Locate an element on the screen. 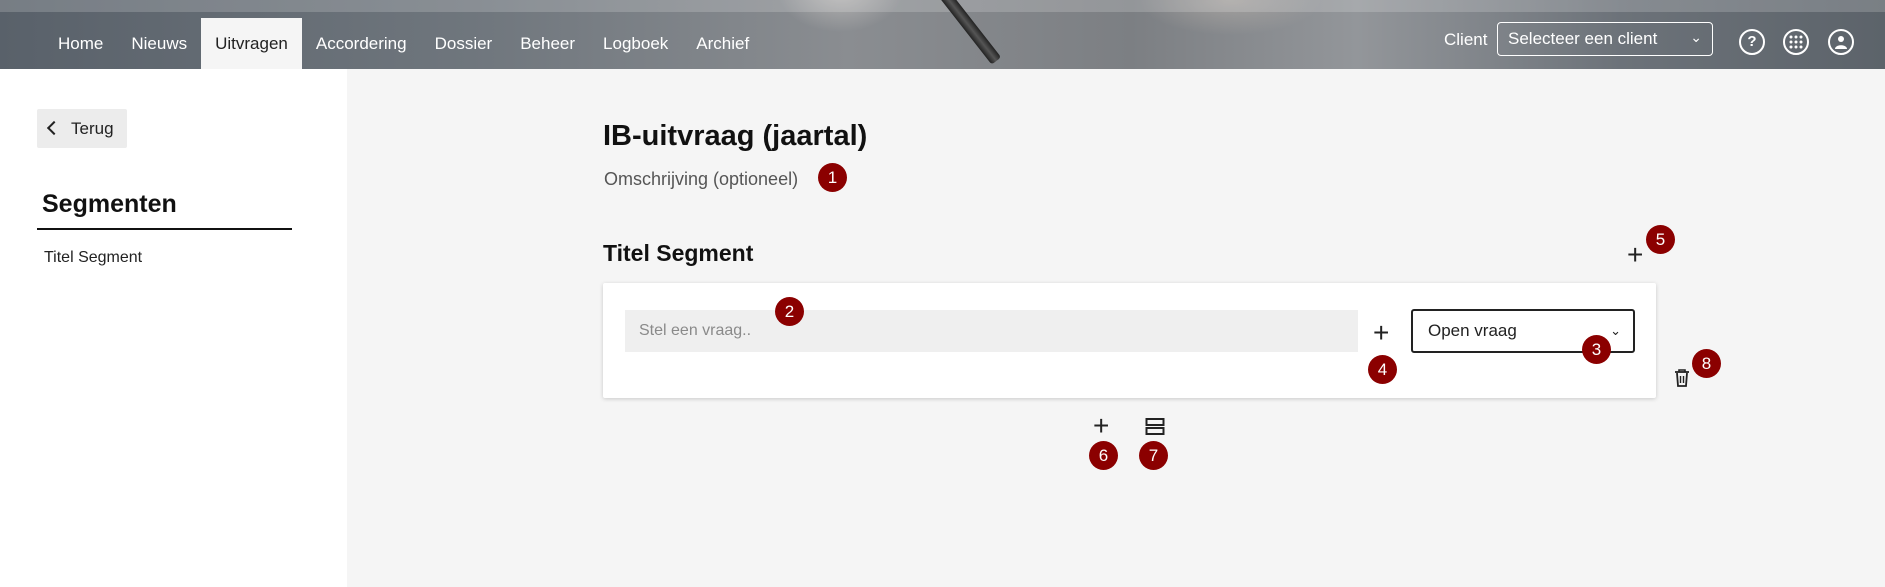 Image resolution: width=1885 pixels, height=587 pixels. nav-nieuws: Nieuws is located at coordinates (159, 43).